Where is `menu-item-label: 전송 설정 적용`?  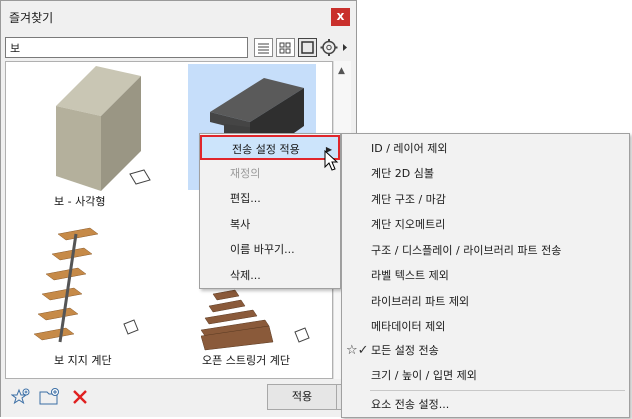
menu-item-label: 전송 설정 적용 is located at coordinates (266, 149).